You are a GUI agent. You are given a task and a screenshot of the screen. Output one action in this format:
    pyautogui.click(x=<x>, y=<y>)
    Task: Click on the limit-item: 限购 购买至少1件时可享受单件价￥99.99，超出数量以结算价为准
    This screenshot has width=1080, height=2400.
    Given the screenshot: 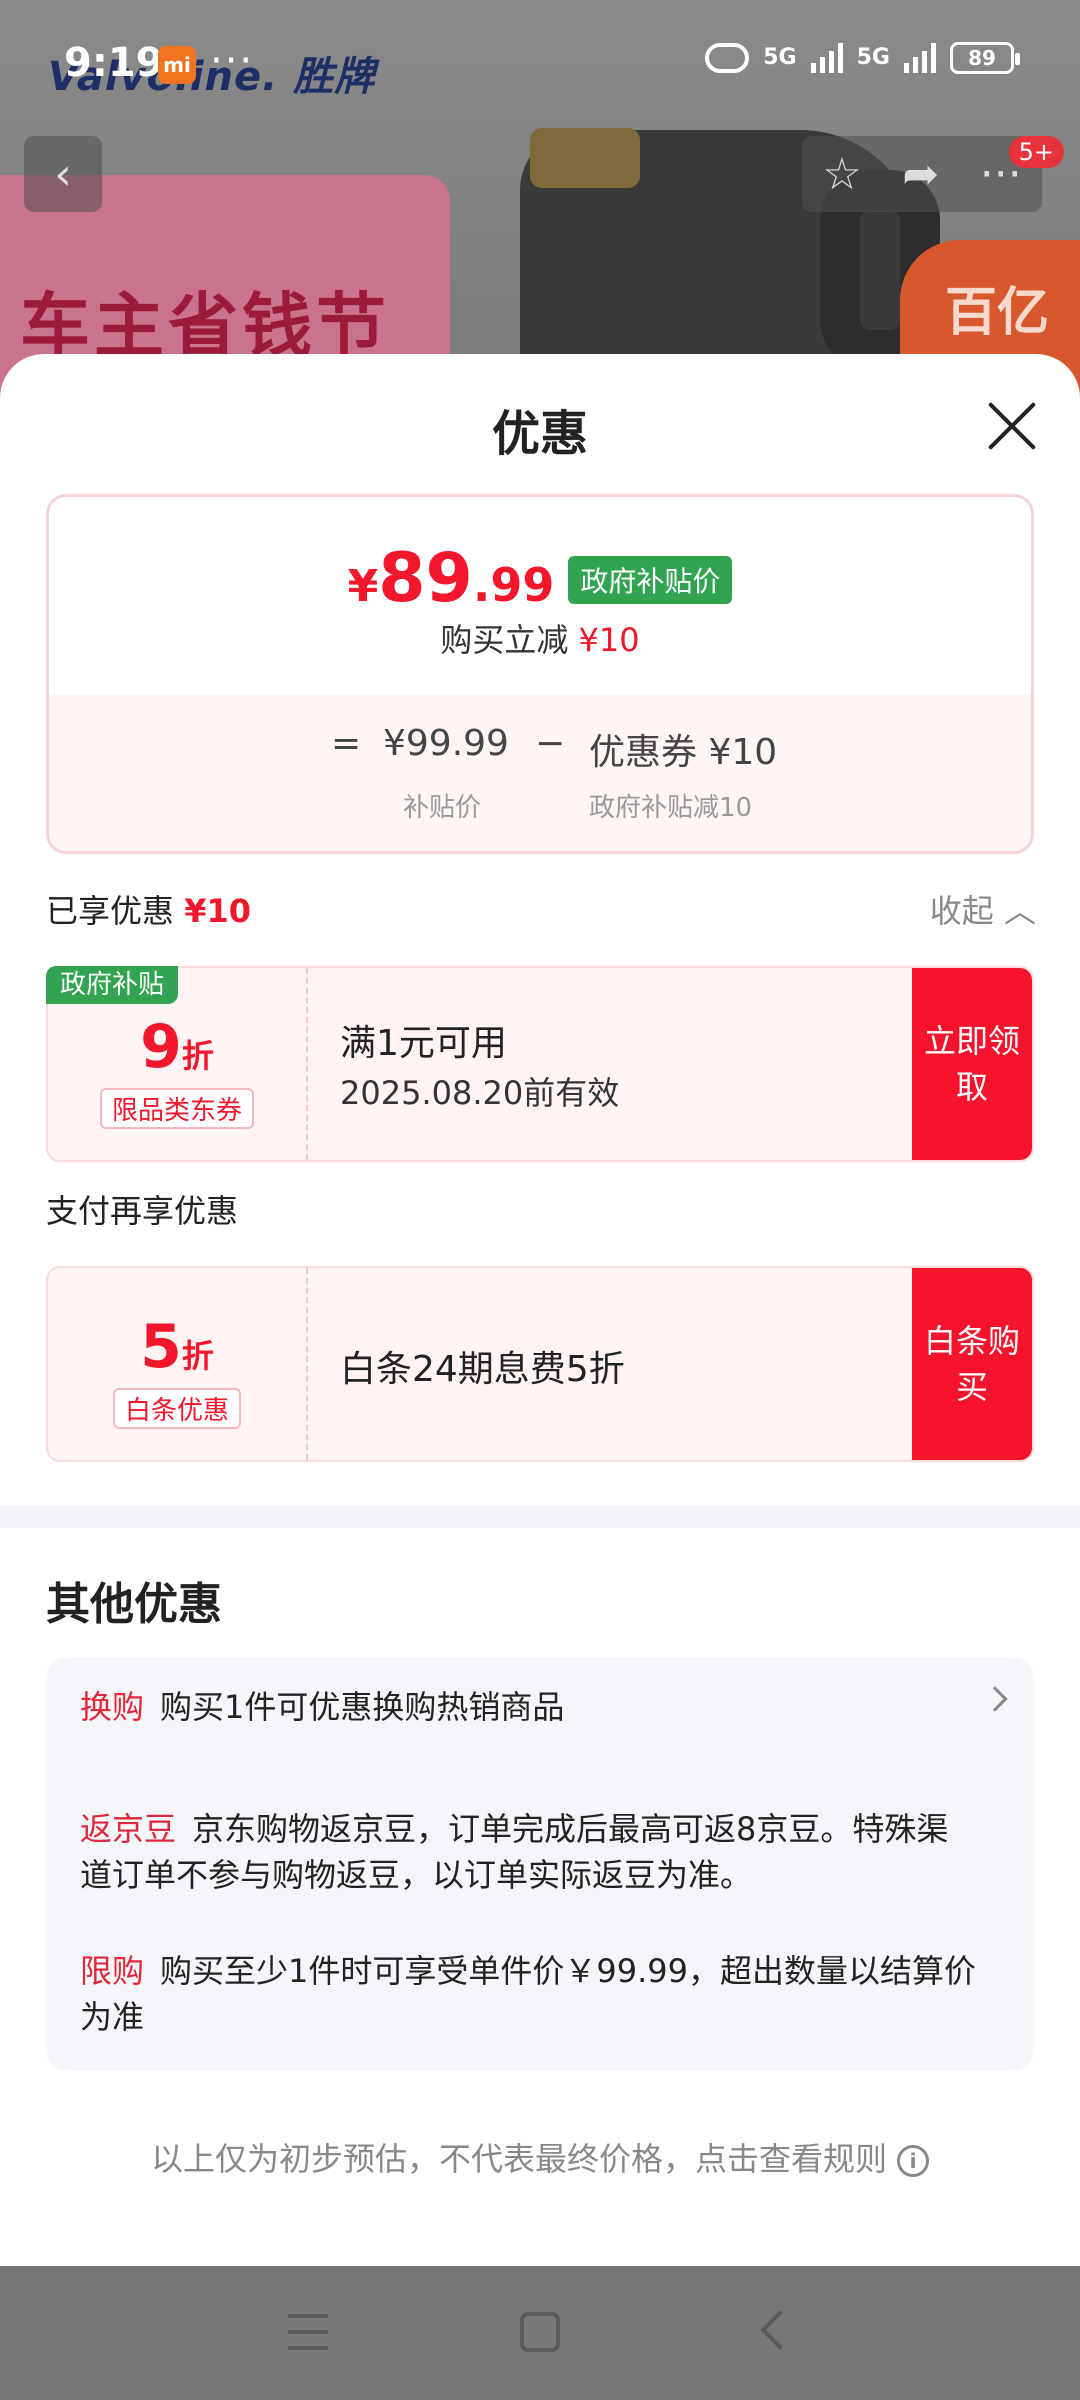 What is the action you would take?
    pyautogui.click(x=530, y=1994)
    